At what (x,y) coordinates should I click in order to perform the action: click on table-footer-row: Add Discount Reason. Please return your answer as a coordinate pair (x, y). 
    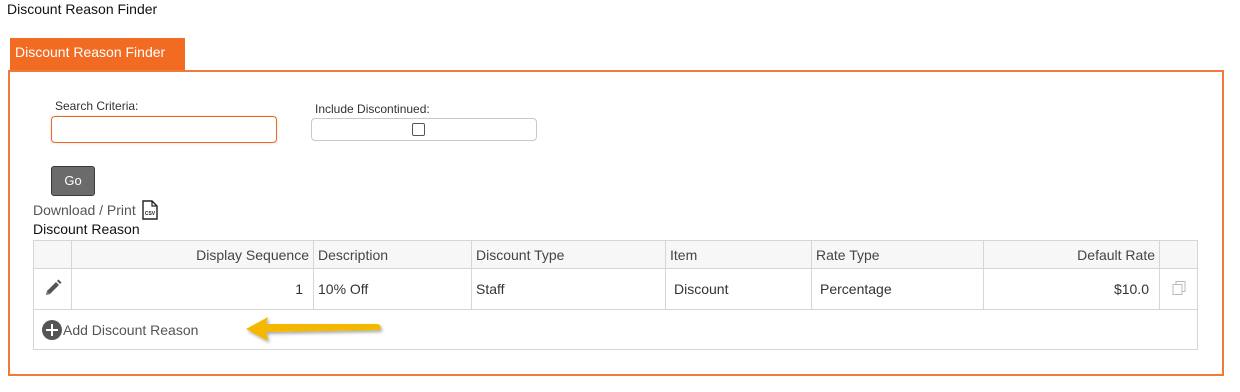
    Looking at the image, I should click on (615, 329).